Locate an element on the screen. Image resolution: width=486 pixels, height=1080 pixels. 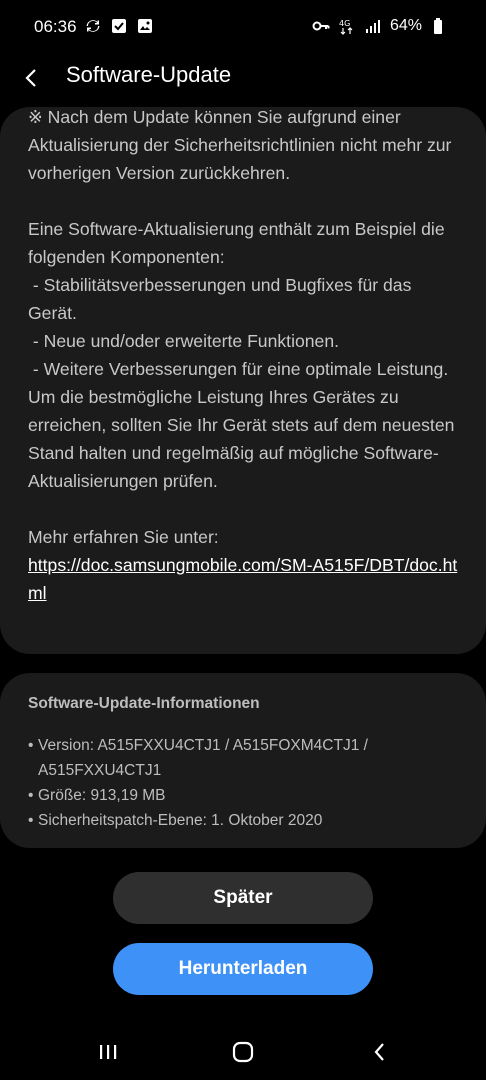
status-time: 06:36 is located at coordinates (55, 26).